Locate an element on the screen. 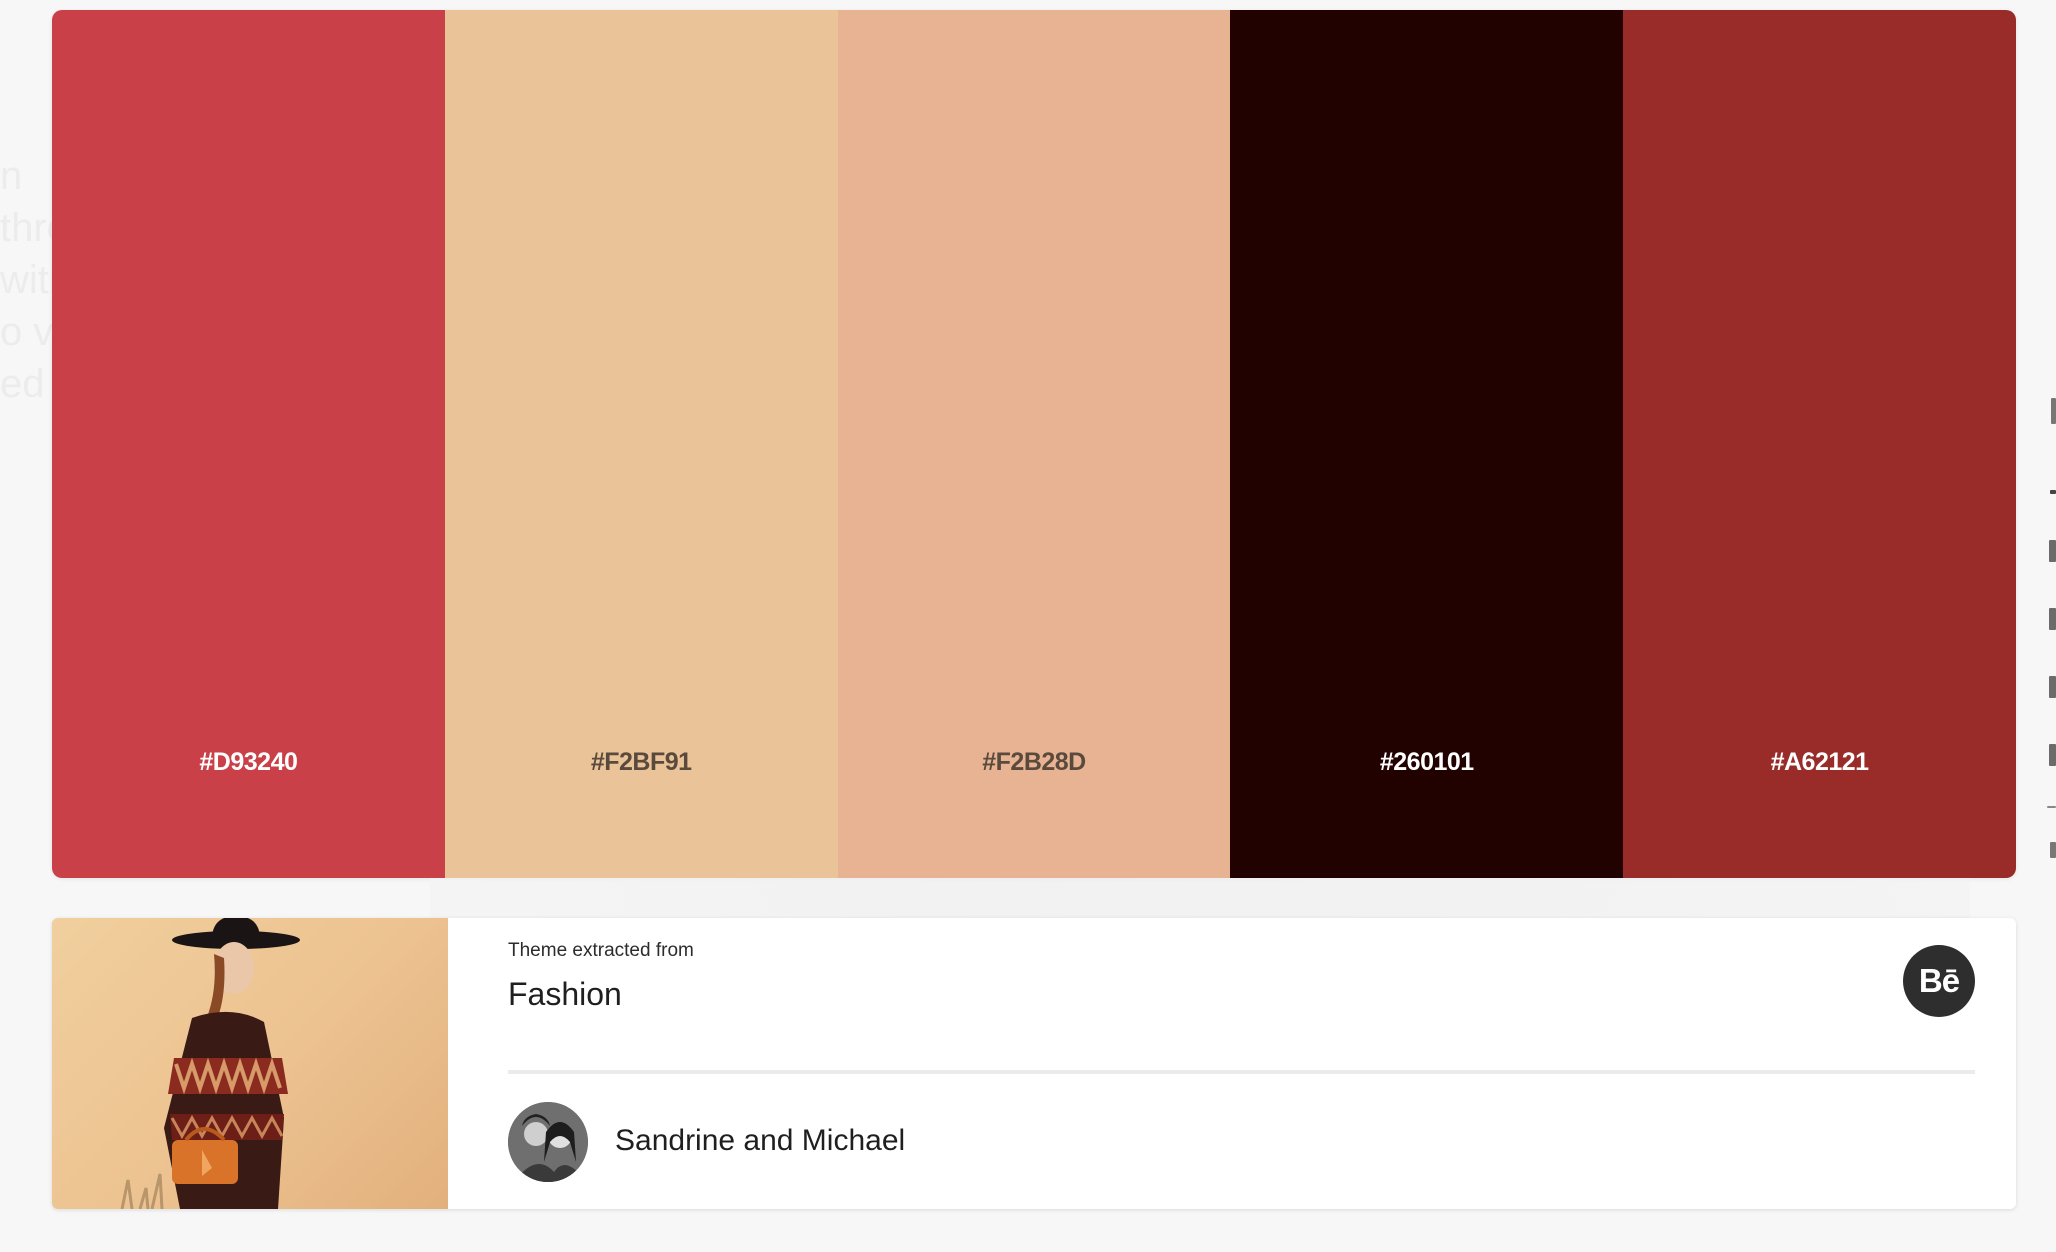 The width and height of the screenshot is (2056, 1252). avatar-photo is located at coordinates (548, 1142).